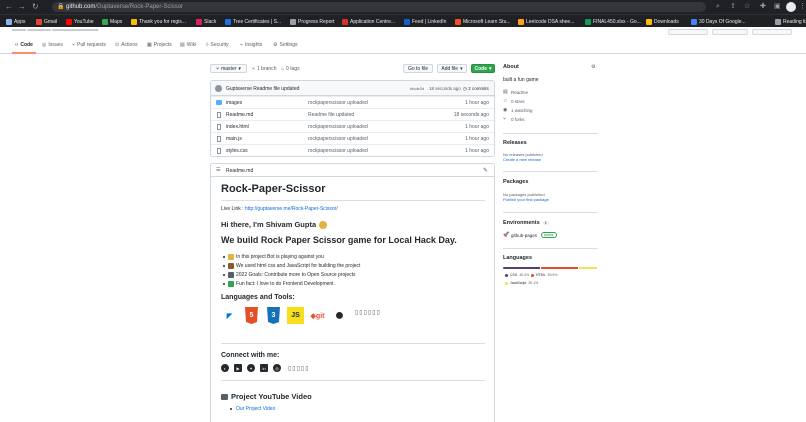 This screenshot has width=806, height=422. Describe the element at coordinates (688, 32) in the screenshot. I see `watch-button` at that location.